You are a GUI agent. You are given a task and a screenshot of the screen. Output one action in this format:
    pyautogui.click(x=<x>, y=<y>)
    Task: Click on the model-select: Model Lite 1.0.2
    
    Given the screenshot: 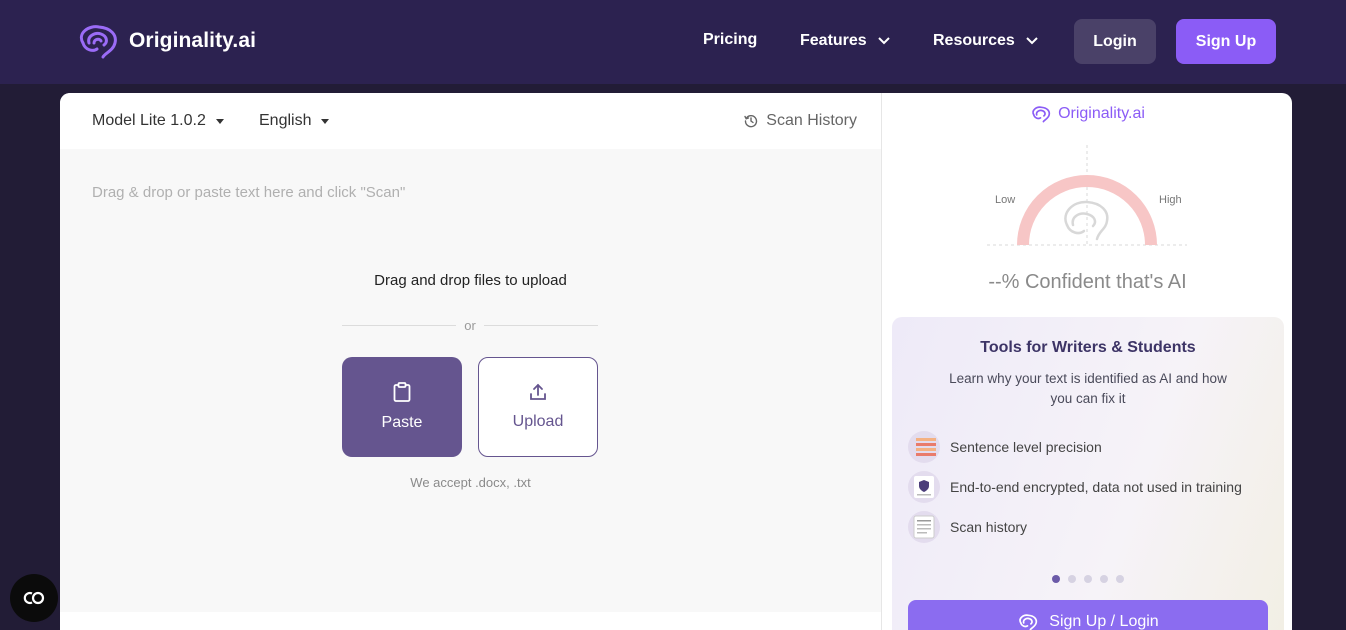 What is the action you would take?
    pyautogui.click(x=158, y=121)
    